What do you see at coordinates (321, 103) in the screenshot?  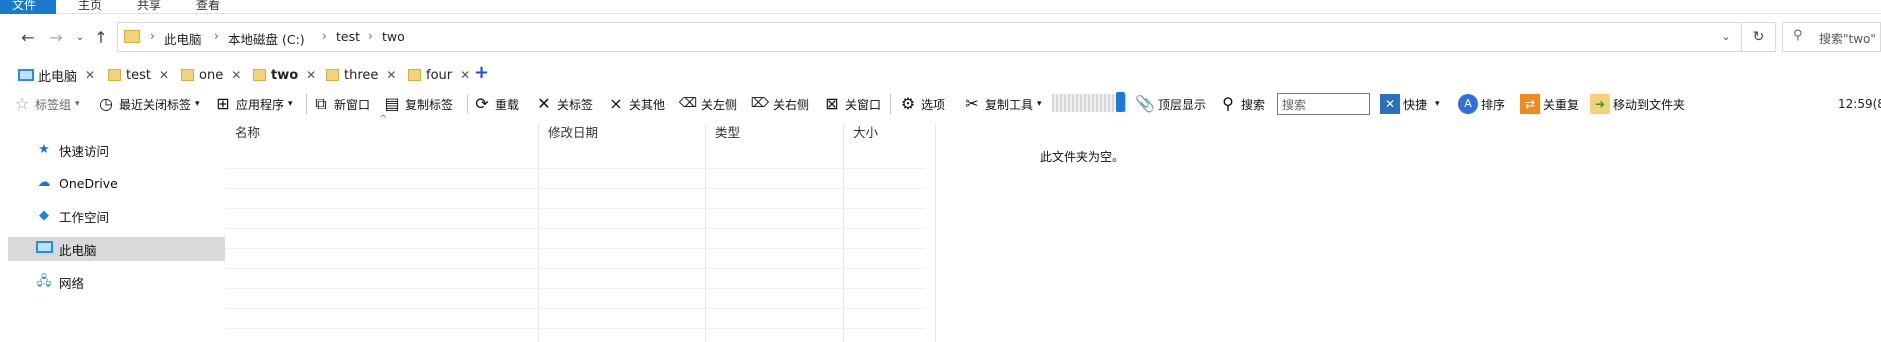 I see `new-window-icon: ⧉` at bounding box center [321, 103].